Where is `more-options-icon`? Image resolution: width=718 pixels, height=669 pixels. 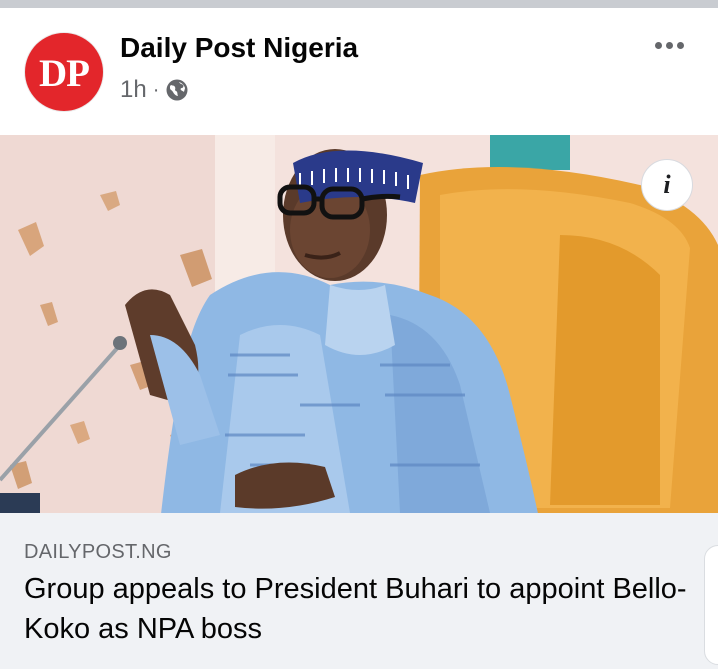 more-options-icon is located at coordinates (669, 45).